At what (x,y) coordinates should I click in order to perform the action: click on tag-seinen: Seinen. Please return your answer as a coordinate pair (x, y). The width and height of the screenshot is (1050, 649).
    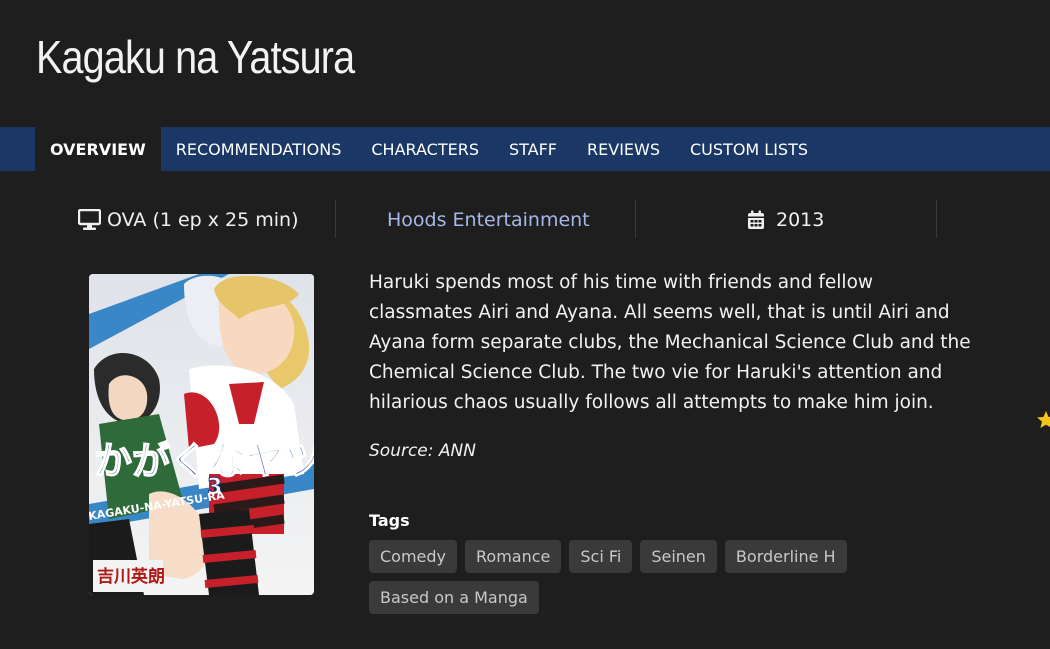
    Looking at the image, I should click on (678, 556).